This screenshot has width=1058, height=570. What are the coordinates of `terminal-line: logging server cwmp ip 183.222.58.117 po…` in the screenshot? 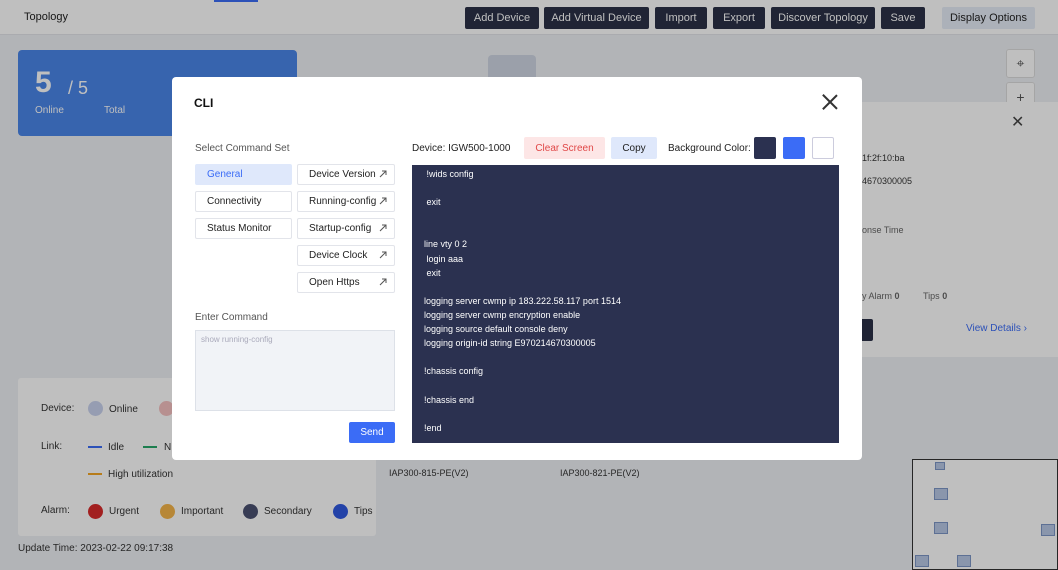 It's located at (522, 300).